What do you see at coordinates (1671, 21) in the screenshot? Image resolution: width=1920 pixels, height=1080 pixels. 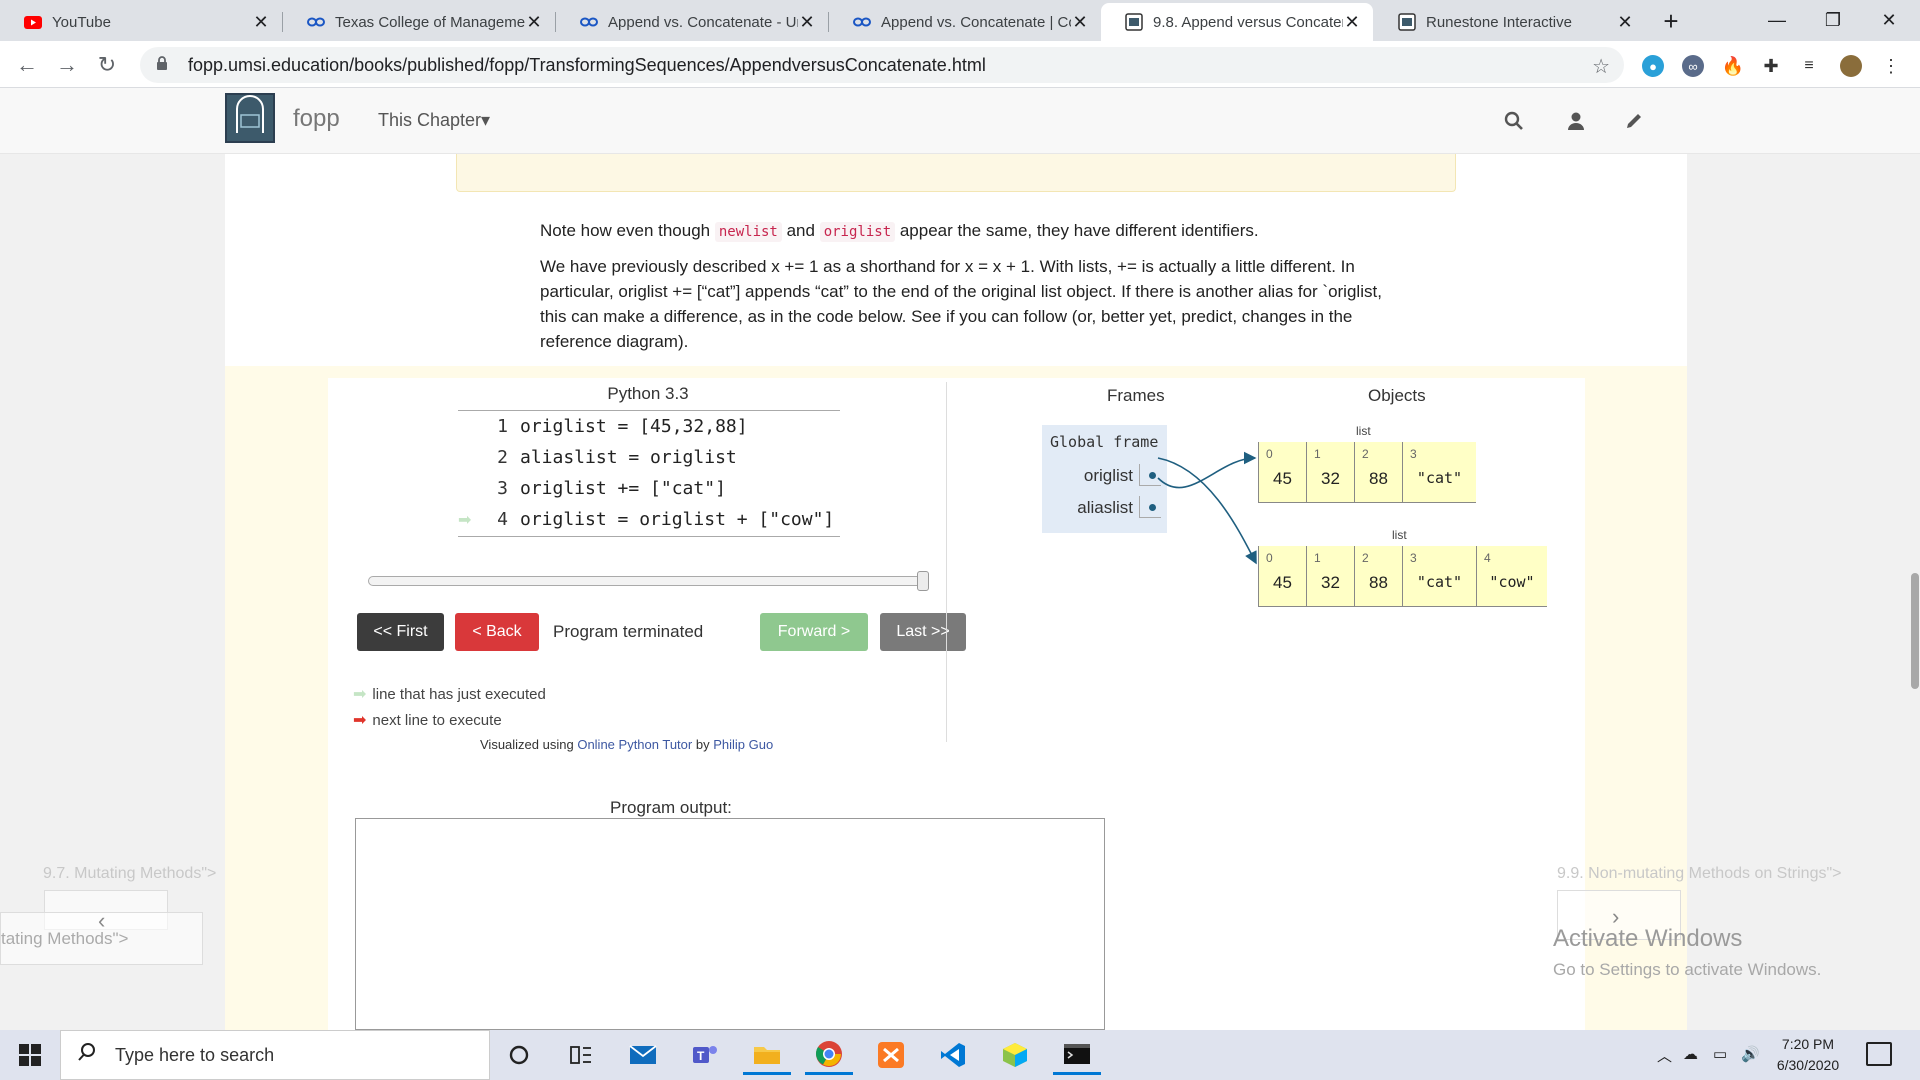 I see `new-tab-button: +` at bounding box center [1671, 21].